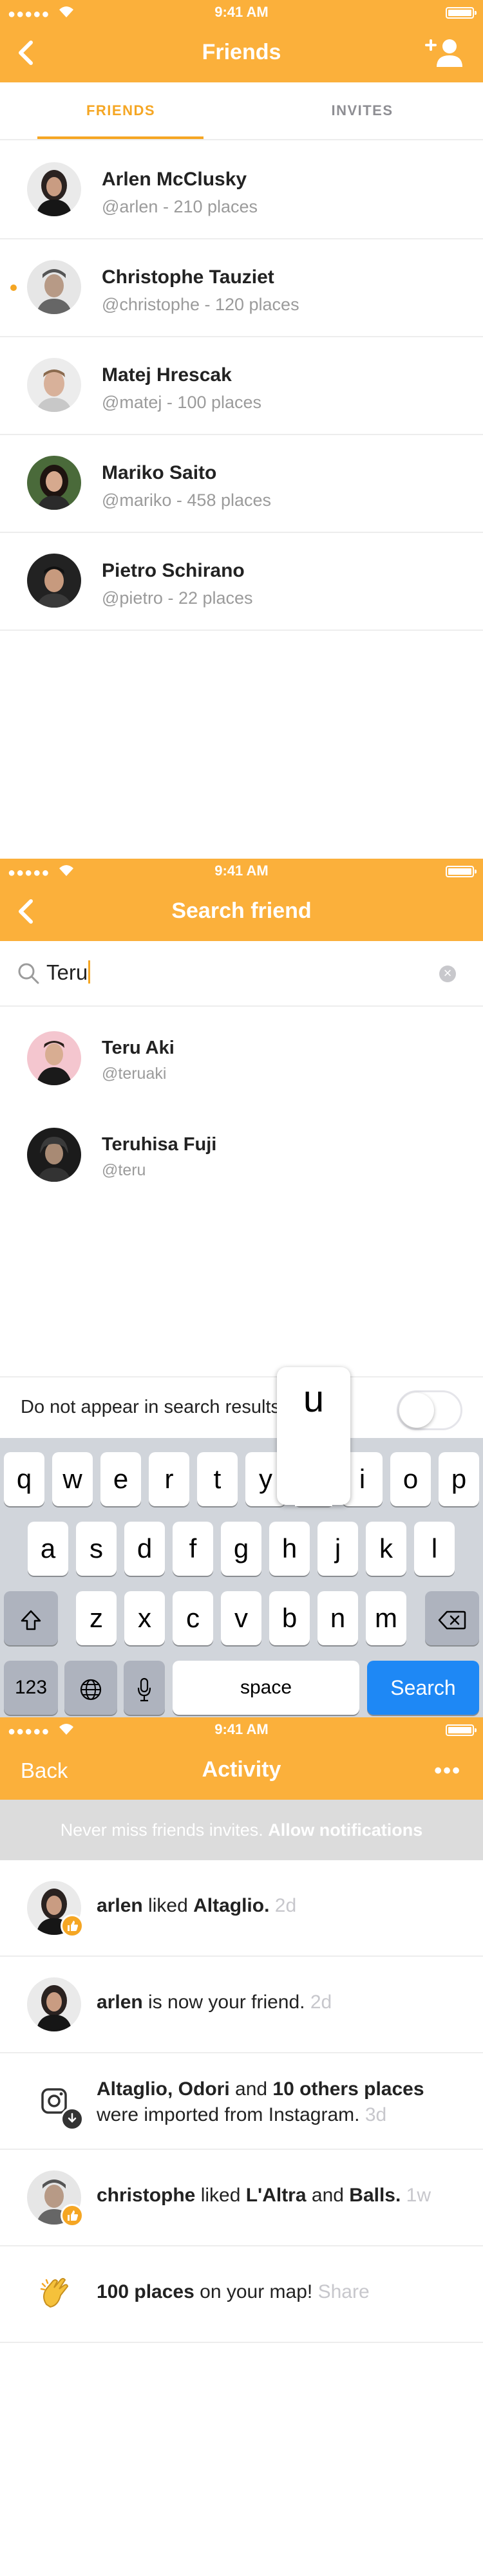 Image resolution: width=483 pixels, height=2576 pixels. What do you see at coordinates (193, 1618) in the screenshot?
I see `key-c: c` at bounding box center [193, 1618].